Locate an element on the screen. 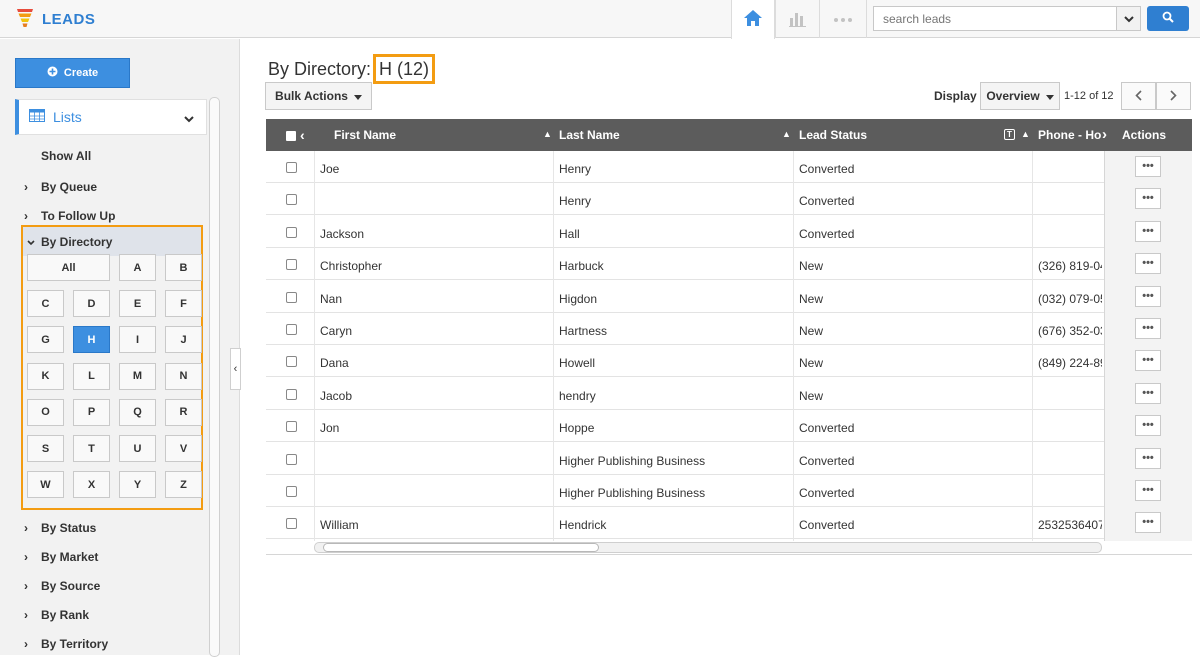 This screenshot has height=657, width=1200. search-input is located at coordinates (995, 18).